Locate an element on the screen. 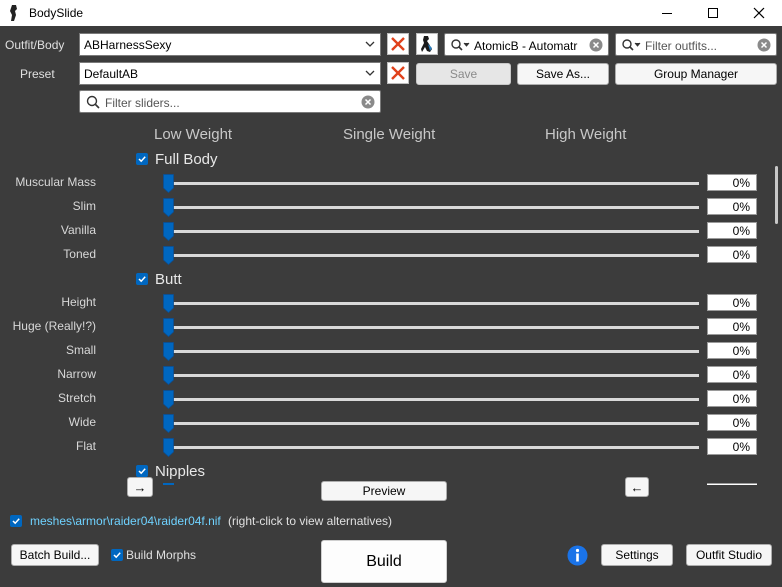 The width and height of the screenshot is (782, 587). slider-row: Toned 0% is located at coordinates (385, 255).